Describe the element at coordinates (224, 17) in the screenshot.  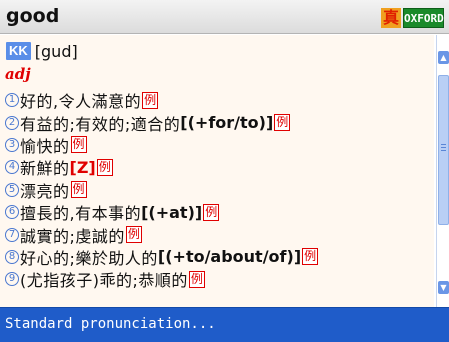
I see `title-bar: good 真 OXFORD` at that location.